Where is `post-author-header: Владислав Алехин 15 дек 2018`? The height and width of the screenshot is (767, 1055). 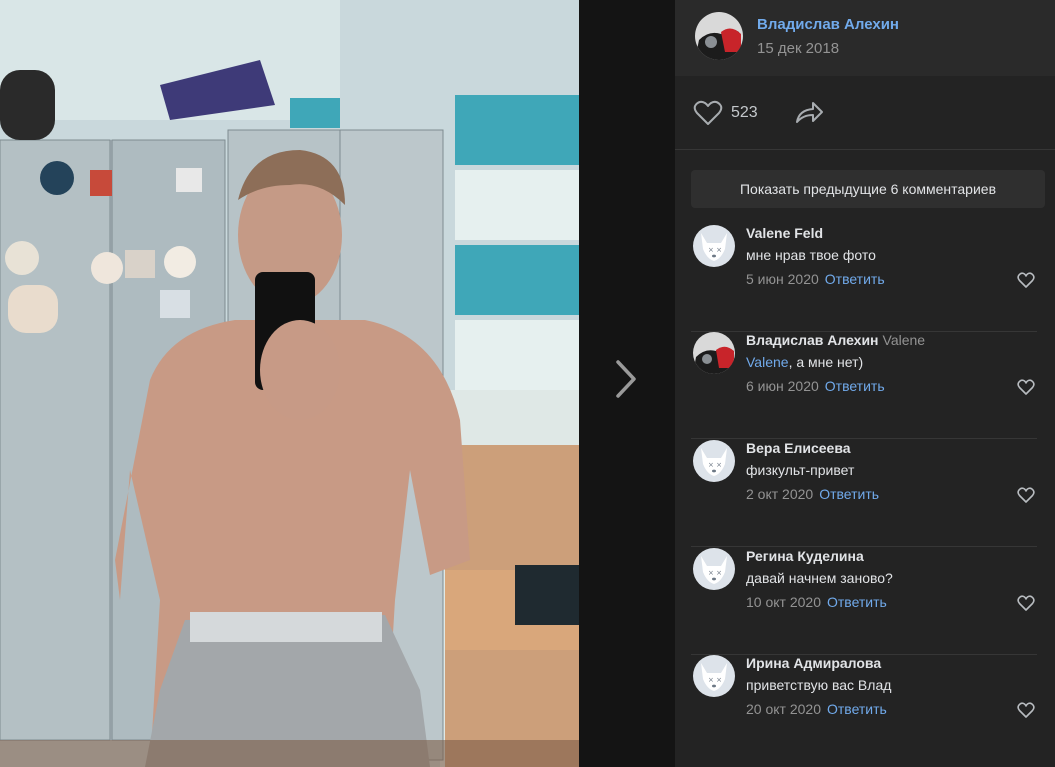
post-author-header: Владислав Алехин 15 дек 2018 is located at coordinates (865, 38).